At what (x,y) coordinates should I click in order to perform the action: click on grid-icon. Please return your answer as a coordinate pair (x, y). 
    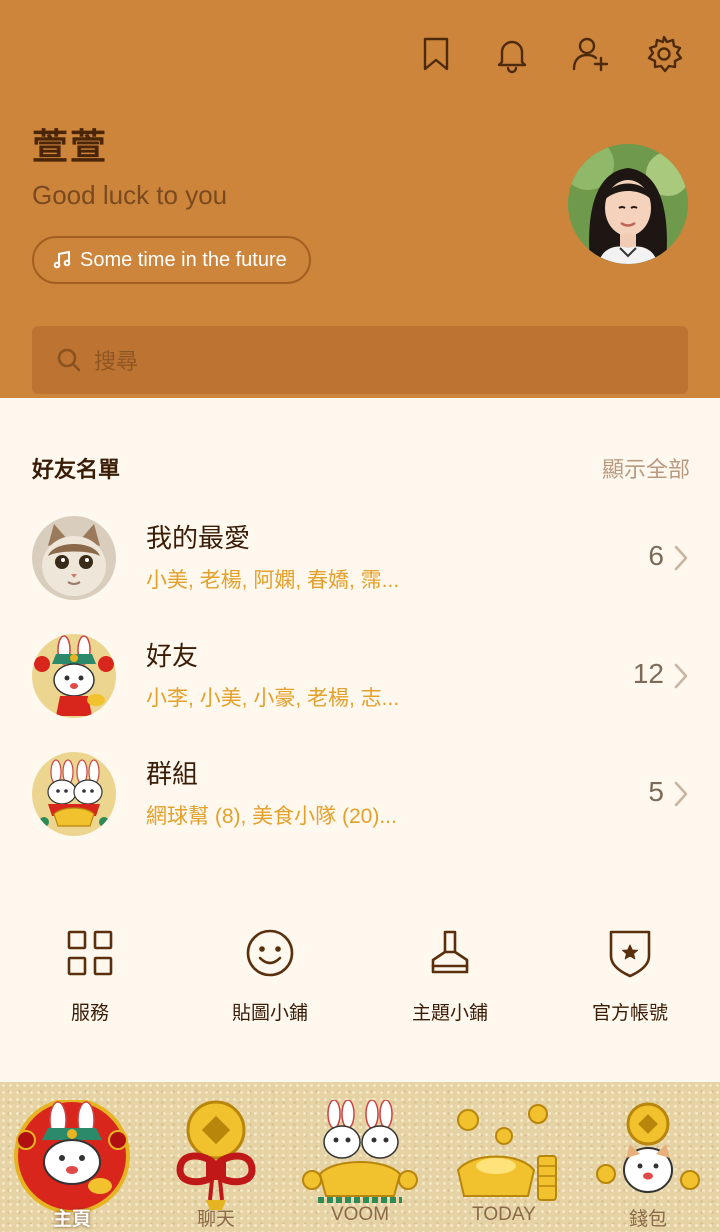
    Looking at the image, I should click on (90, 953).